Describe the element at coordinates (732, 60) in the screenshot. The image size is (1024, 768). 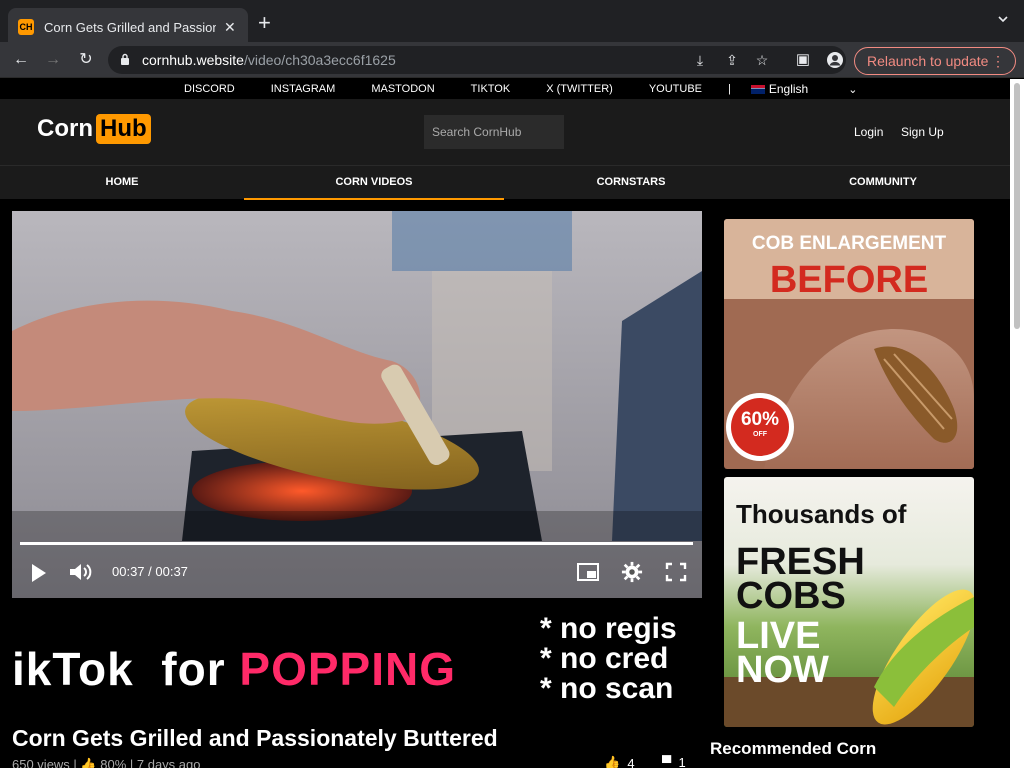
I see `share-icon: ⇪` at that location.